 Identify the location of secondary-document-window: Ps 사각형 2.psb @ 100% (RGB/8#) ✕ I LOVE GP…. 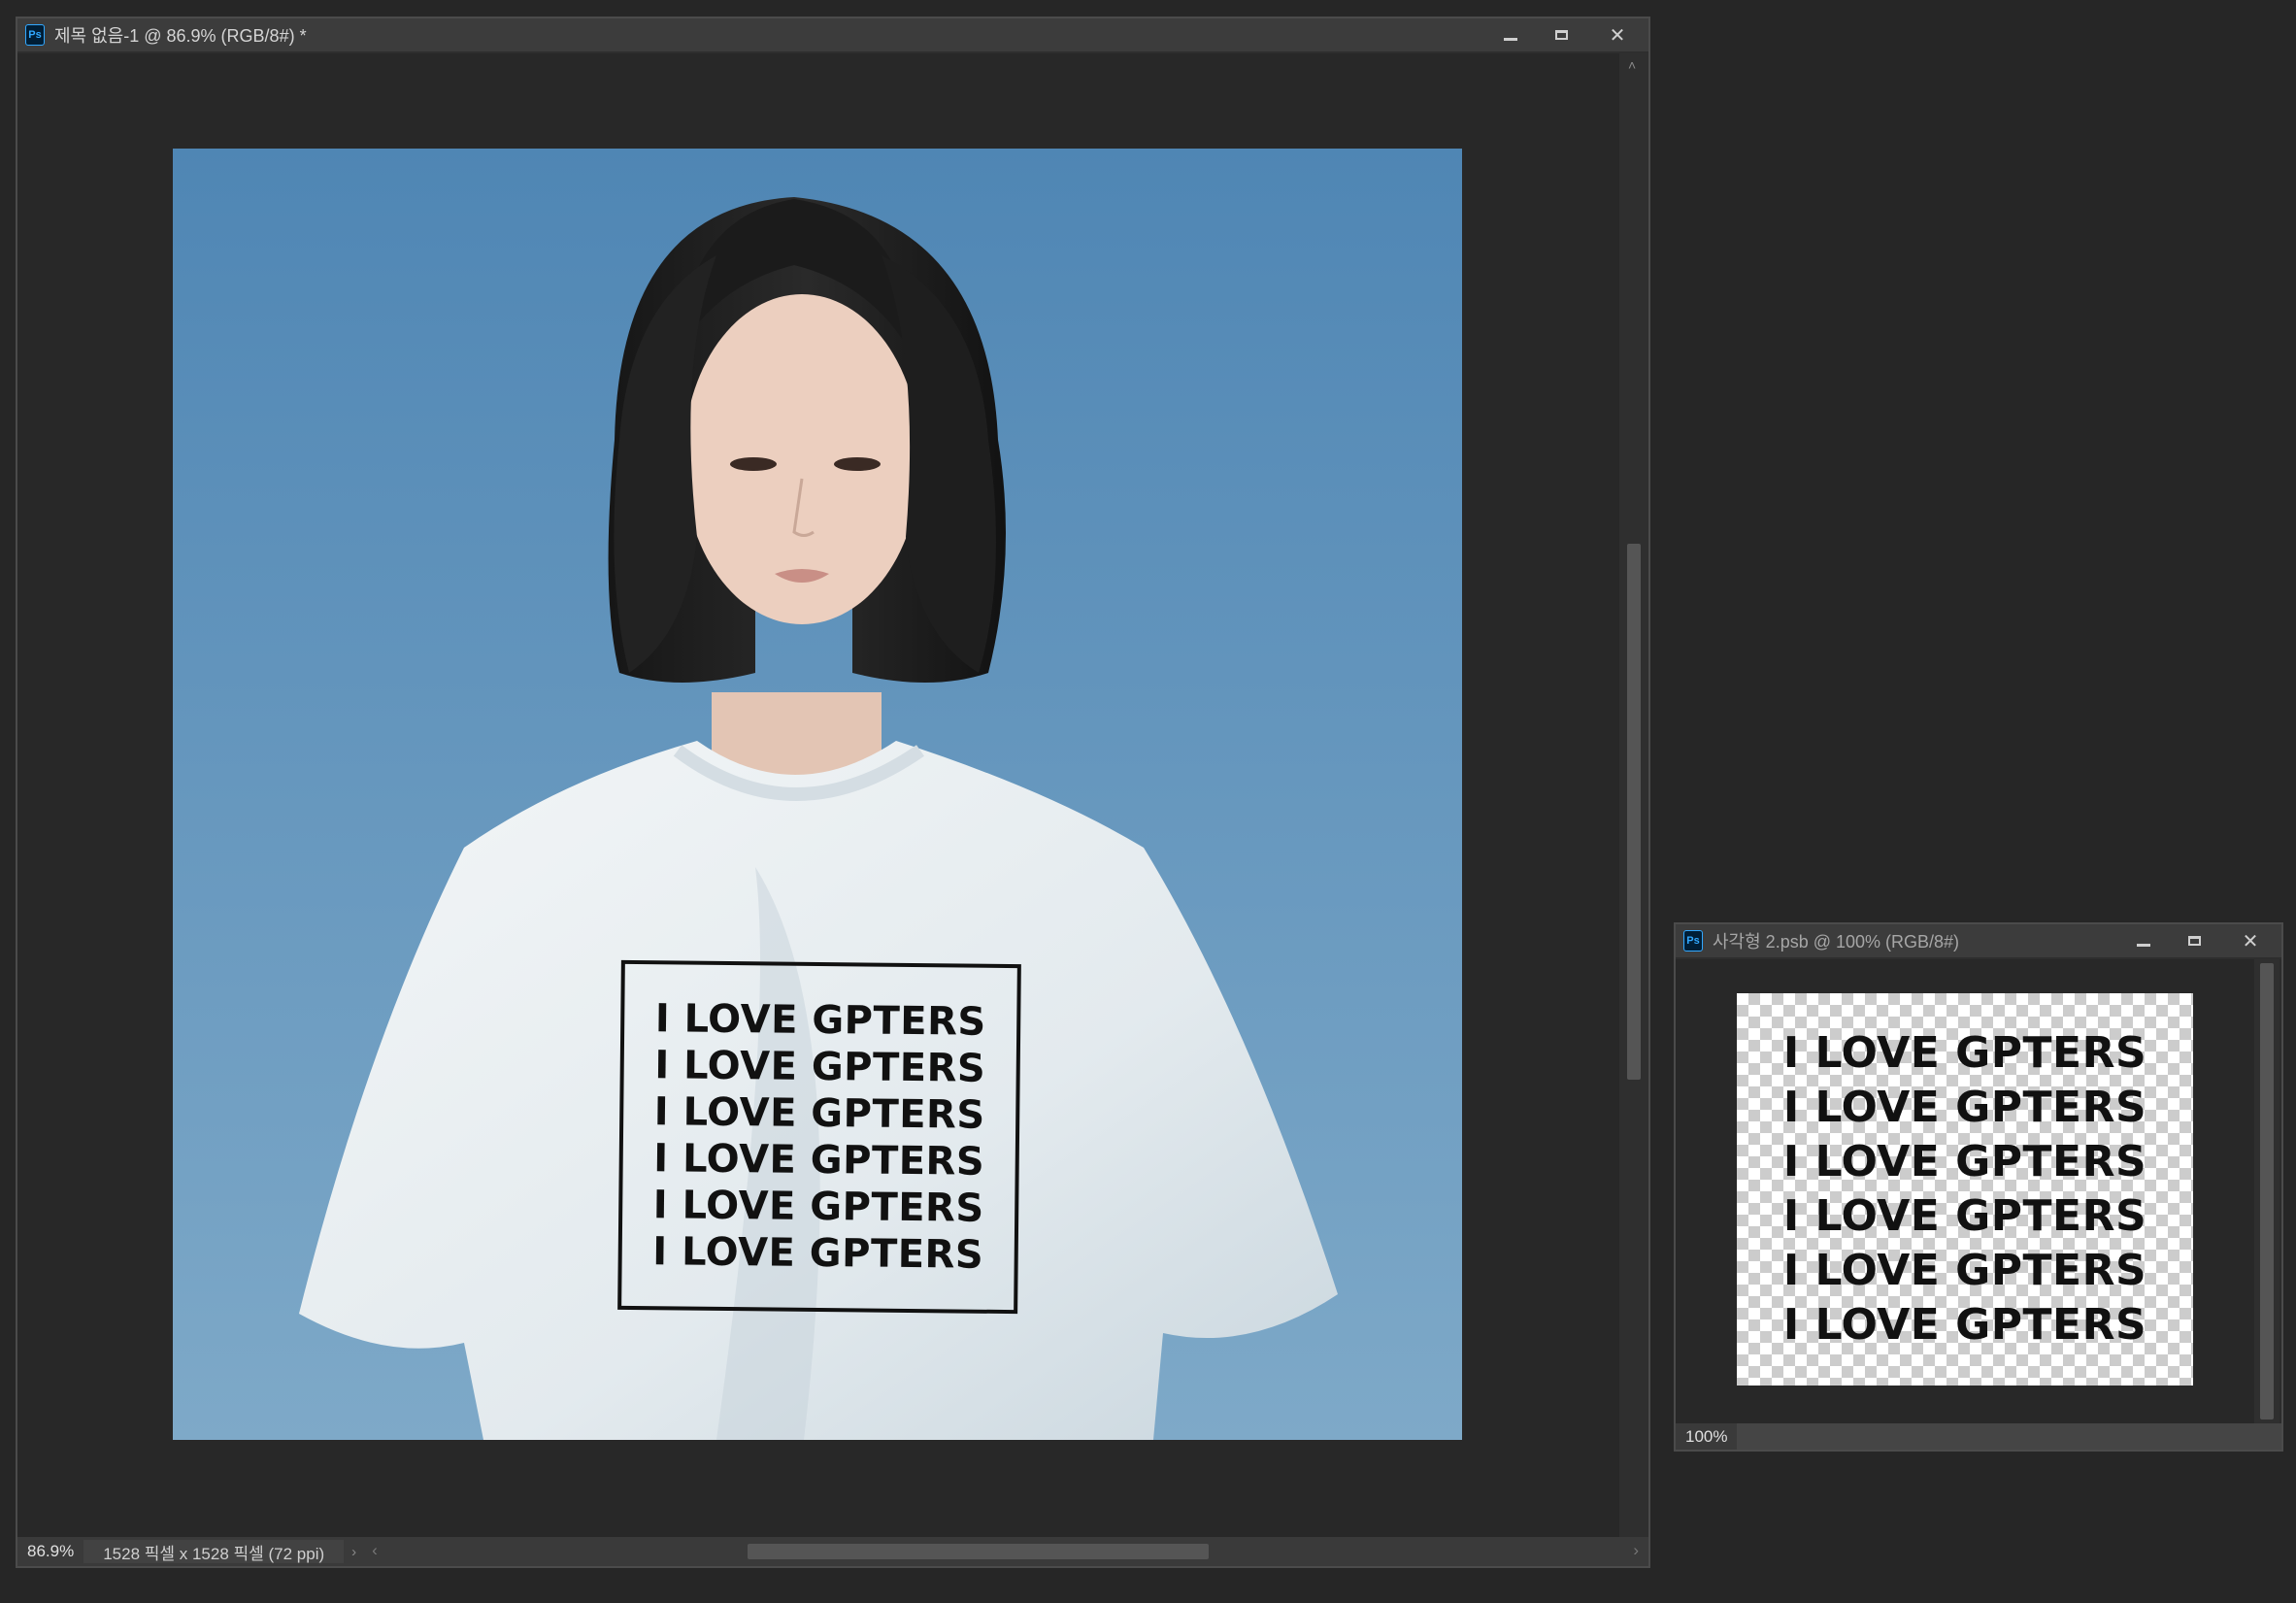
(1978, 1187).